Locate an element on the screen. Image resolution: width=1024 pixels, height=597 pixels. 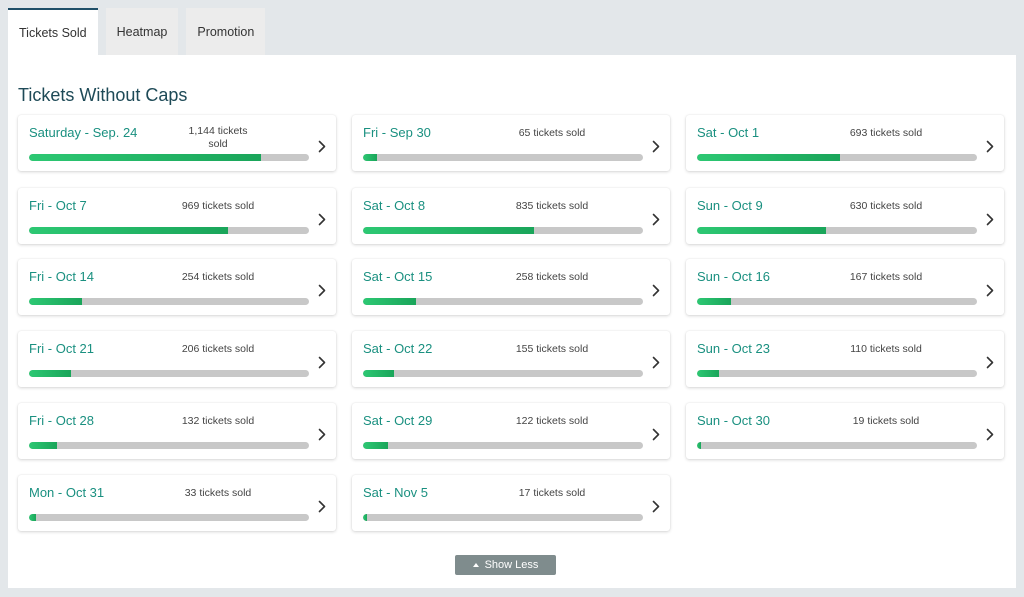
event-date: Fri - Sep 30 is located at coordinates (397, 132).